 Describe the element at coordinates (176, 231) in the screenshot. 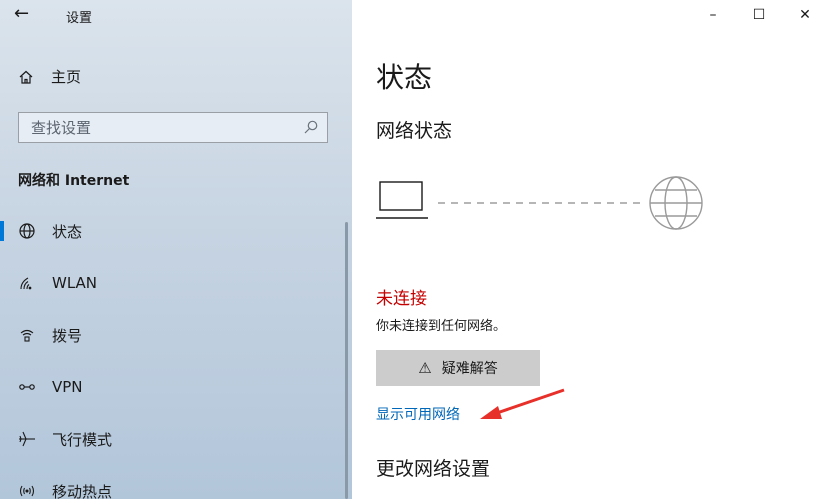

I see `sidebar-item-status: 状态` at that location.